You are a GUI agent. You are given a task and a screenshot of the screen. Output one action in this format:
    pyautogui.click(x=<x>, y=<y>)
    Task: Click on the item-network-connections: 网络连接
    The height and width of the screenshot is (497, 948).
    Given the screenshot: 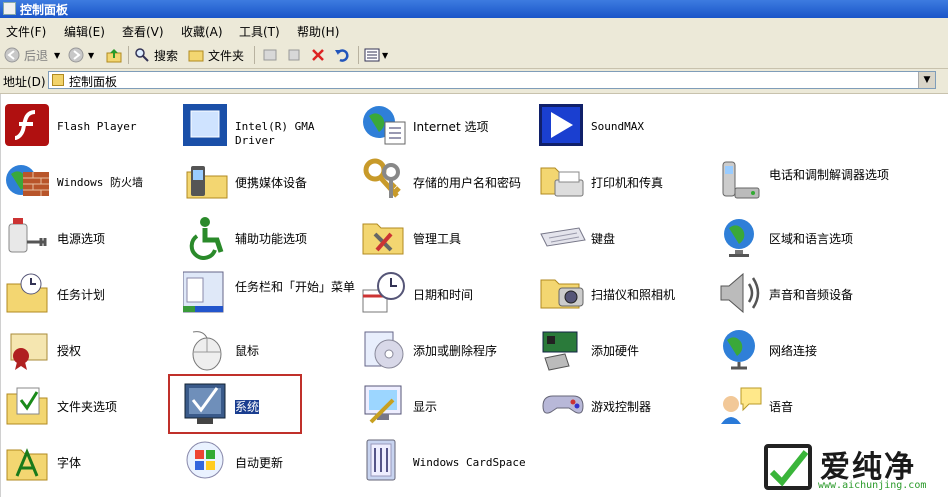 What is the action you would take?
    pyautogui.click(x=804, y=348)
    